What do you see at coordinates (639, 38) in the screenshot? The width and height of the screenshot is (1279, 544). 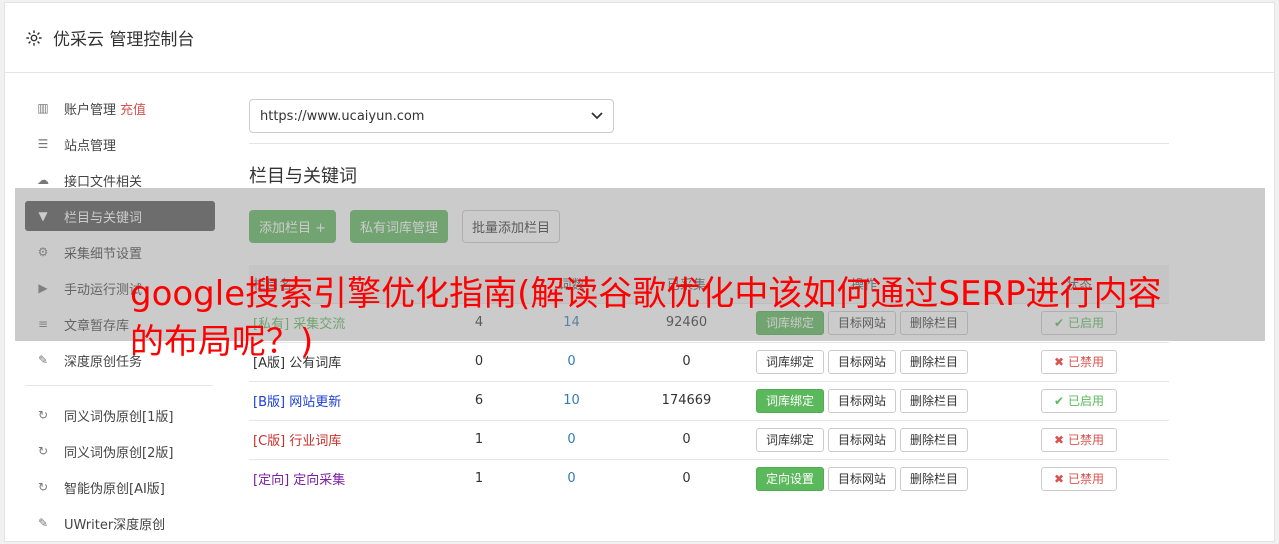 I see `page-header: 优采云 管理控制台` at bounding box center [639, 38].